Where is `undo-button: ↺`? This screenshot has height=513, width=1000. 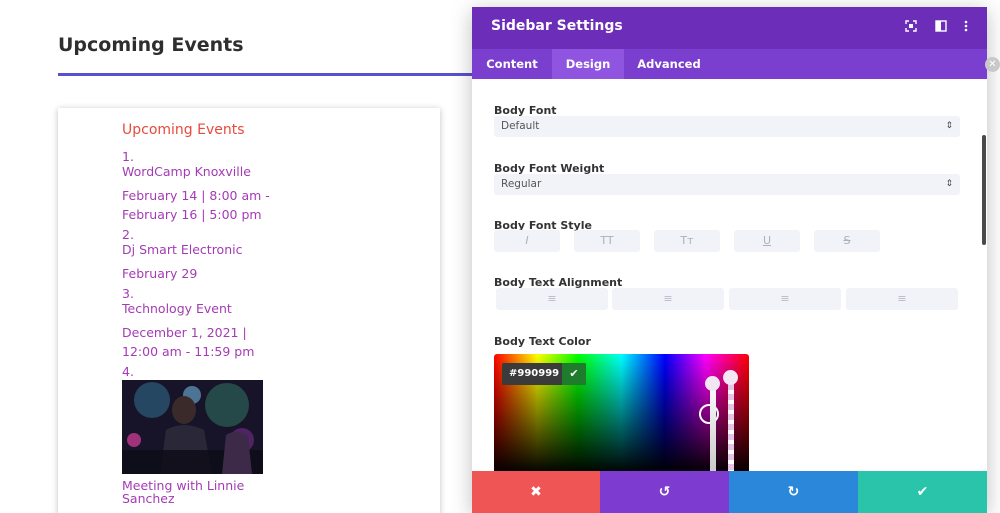 undo-button: ↺ is located at coordinates (664, 492).